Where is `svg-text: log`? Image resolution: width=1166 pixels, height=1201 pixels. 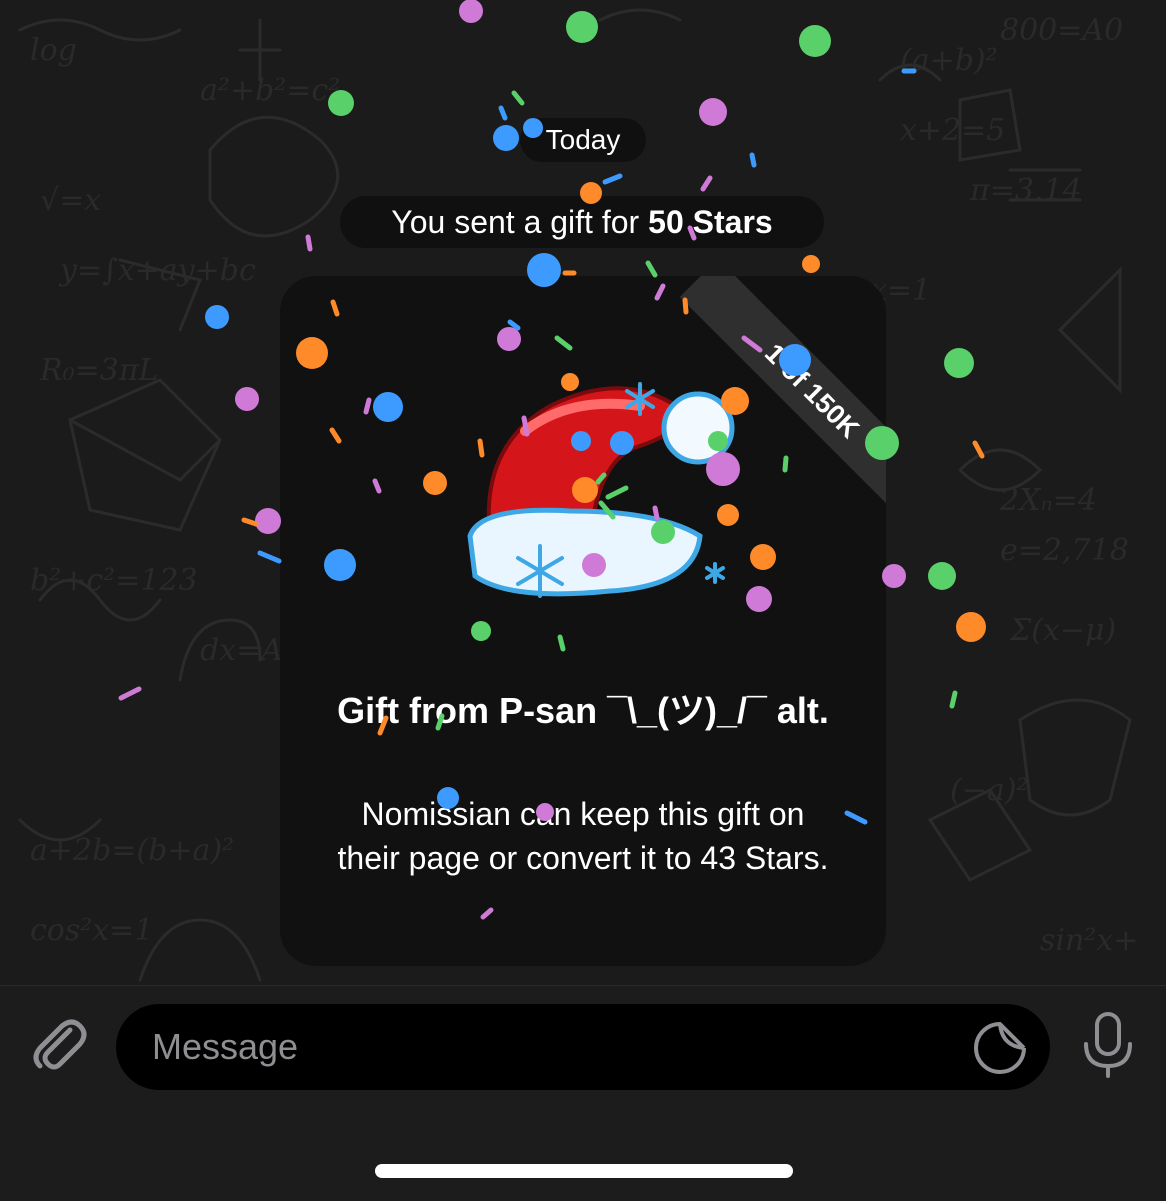
svg-text: log is located at coordinates (53, 50).